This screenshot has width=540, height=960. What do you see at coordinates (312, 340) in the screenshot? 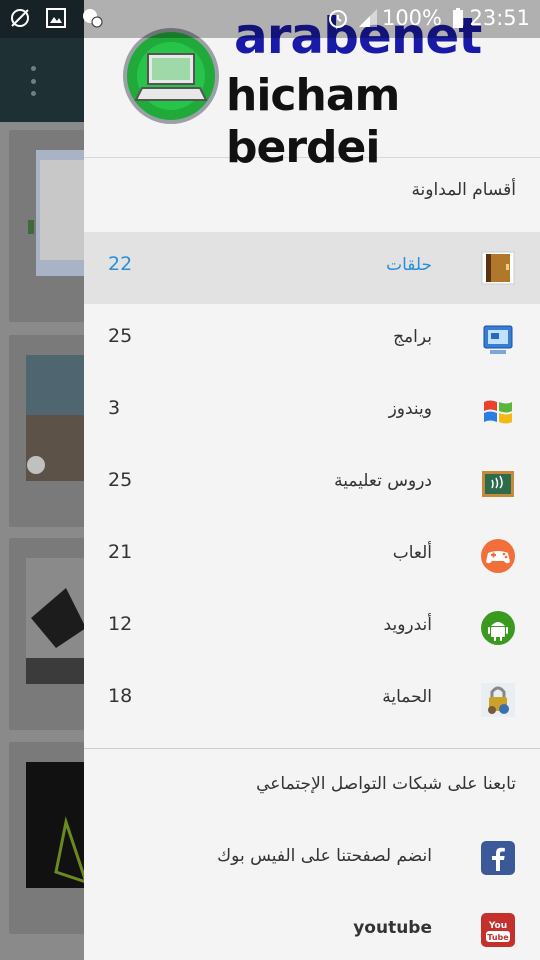
I see `category-item-programs: برامج 25` at bounding box center [312, 340].